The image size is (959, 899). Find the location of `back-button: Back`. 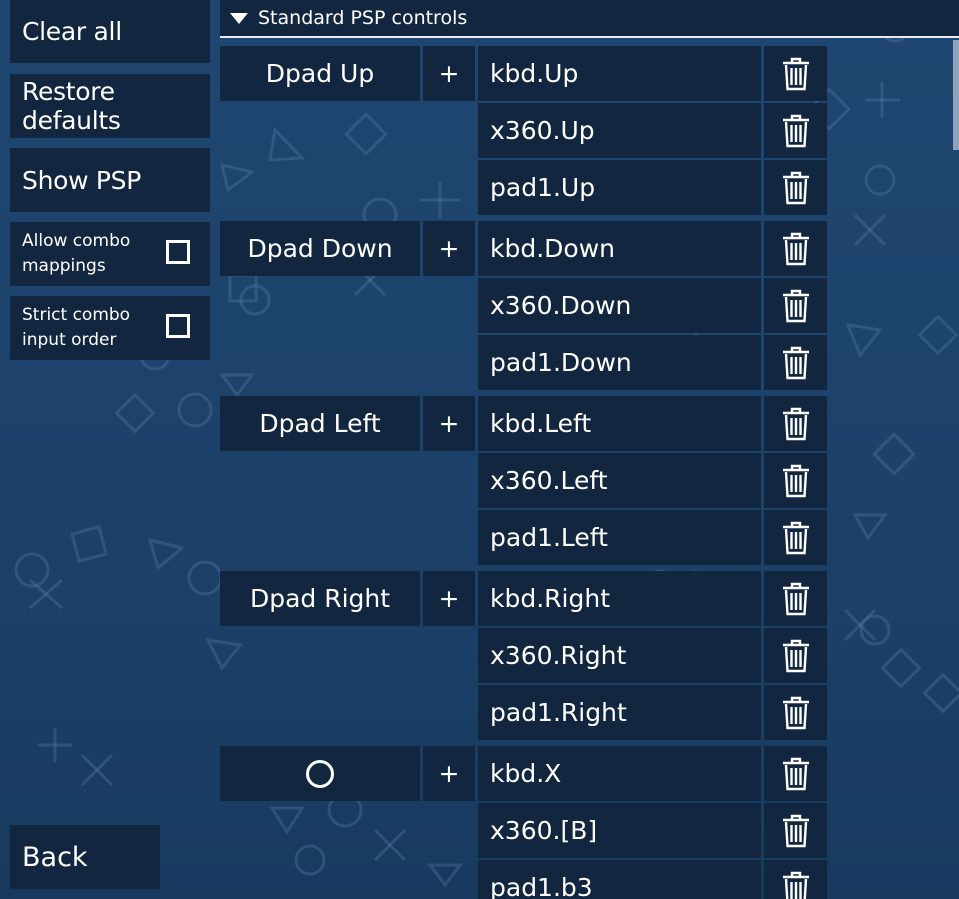

back-button: Back is located at coordinates (85, 857).